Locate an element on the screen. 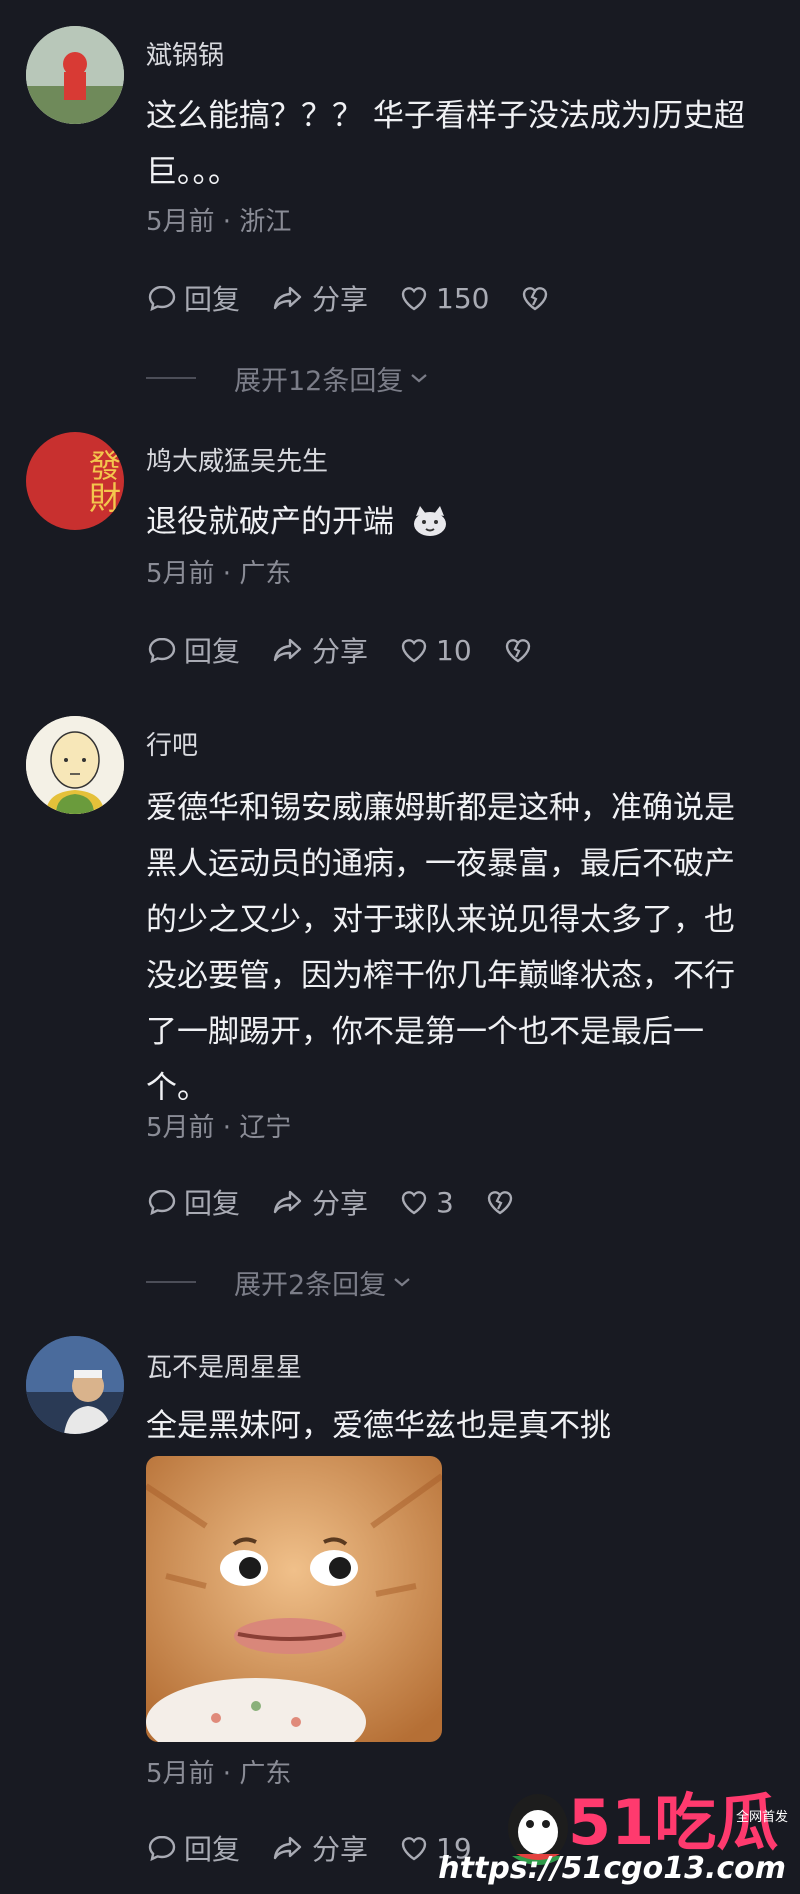  comment-meta: 5月前 · 辽宁 is located at coordinates (219, 1128).